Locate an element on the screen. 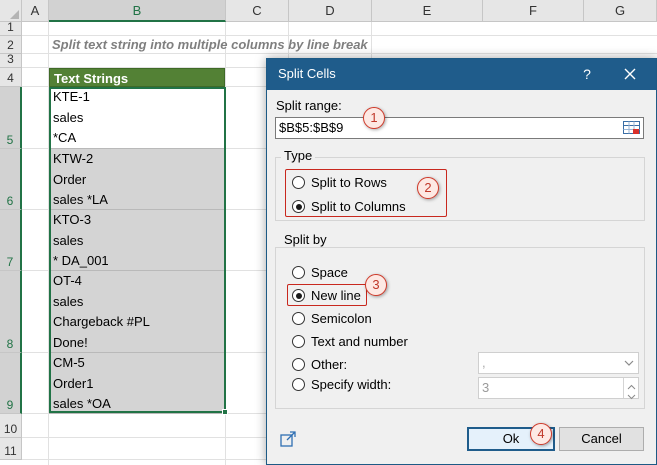 The height and width of the screenshot is (465, 657). row-header-3: 3 is located at coordinates (11, 60).